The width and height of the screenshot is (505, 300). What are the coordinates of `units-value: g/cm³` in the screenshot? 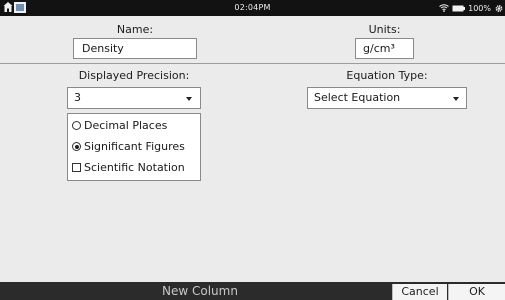 It's located at (379, 48).